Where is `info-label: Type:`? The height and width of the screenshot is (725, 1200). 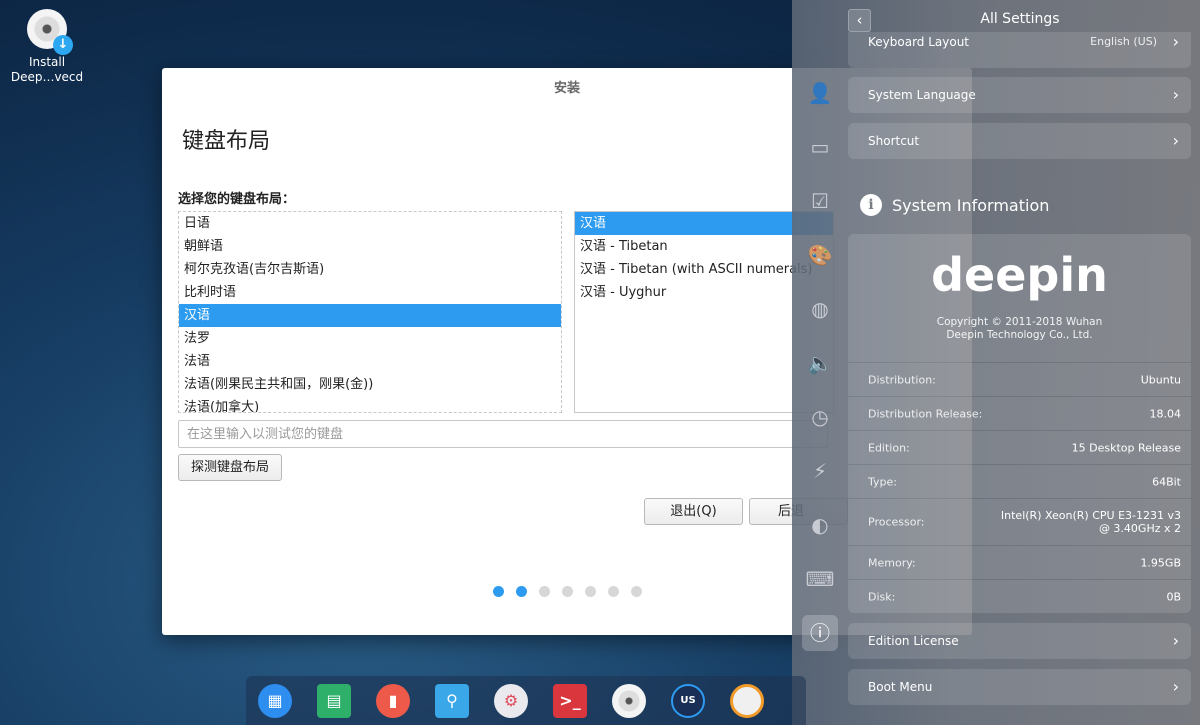
info-label: Type: is located at coordinates (882, 481).